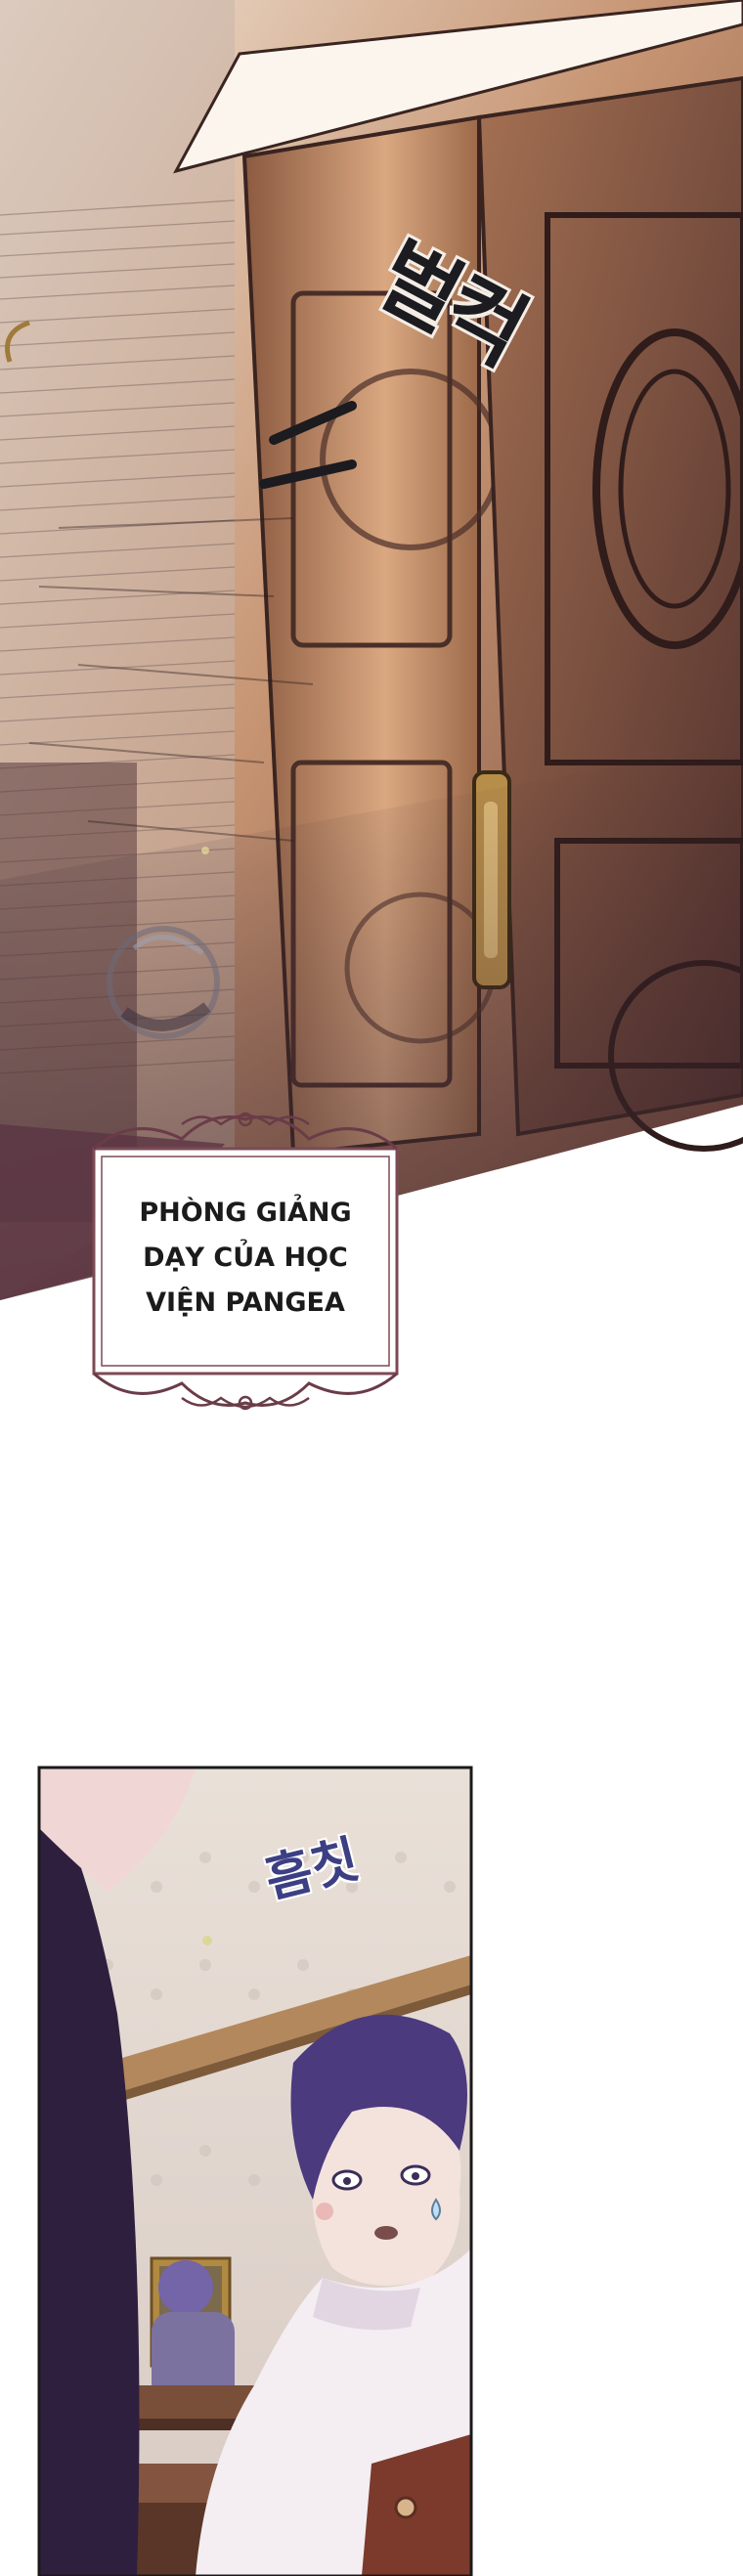  Describe the element at coordinates (245, 1213) in the screenshot. I see `caption-line-1: PHÒNG GIẢNG` at that location.